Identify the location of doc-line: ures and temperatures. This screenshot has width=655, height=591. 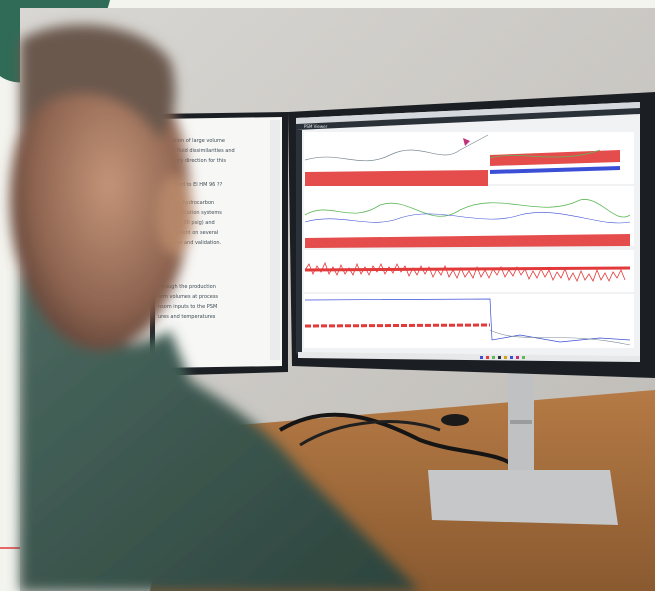
(187, 317).